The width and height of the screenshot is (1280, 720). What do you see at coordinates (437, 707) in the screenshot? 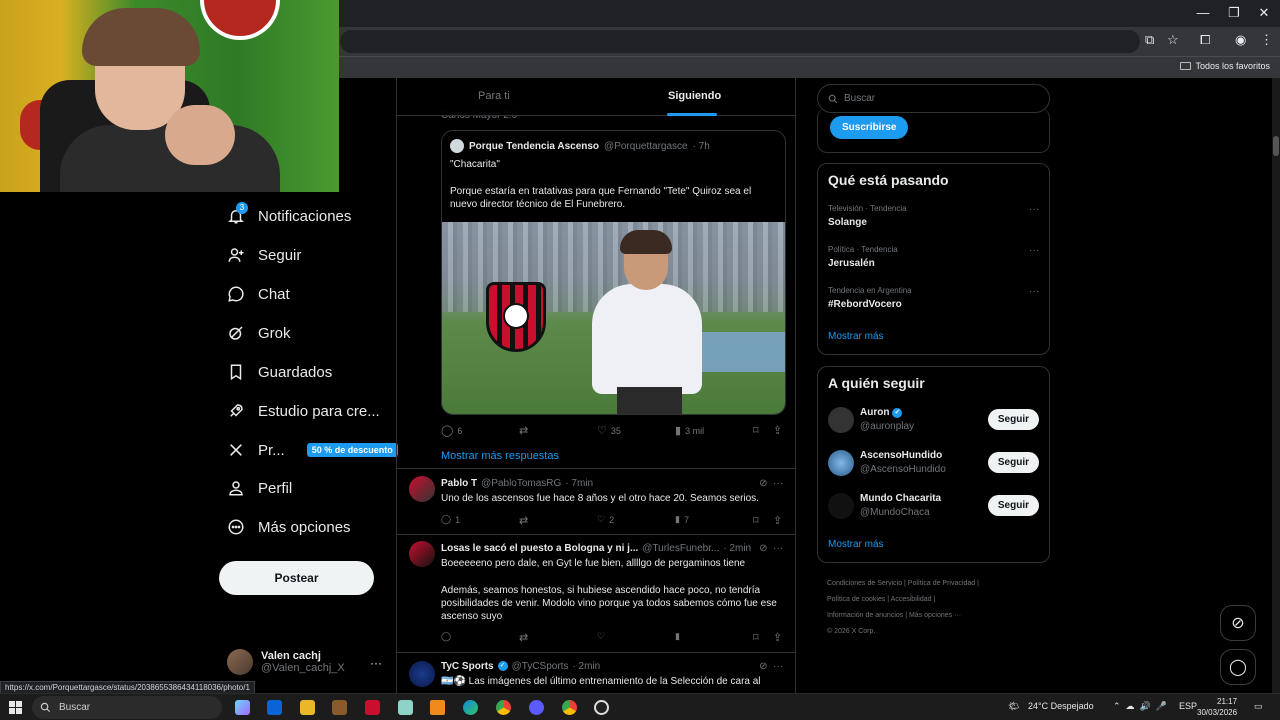
I see `vlc-icon` at bounding box center [437, 707].